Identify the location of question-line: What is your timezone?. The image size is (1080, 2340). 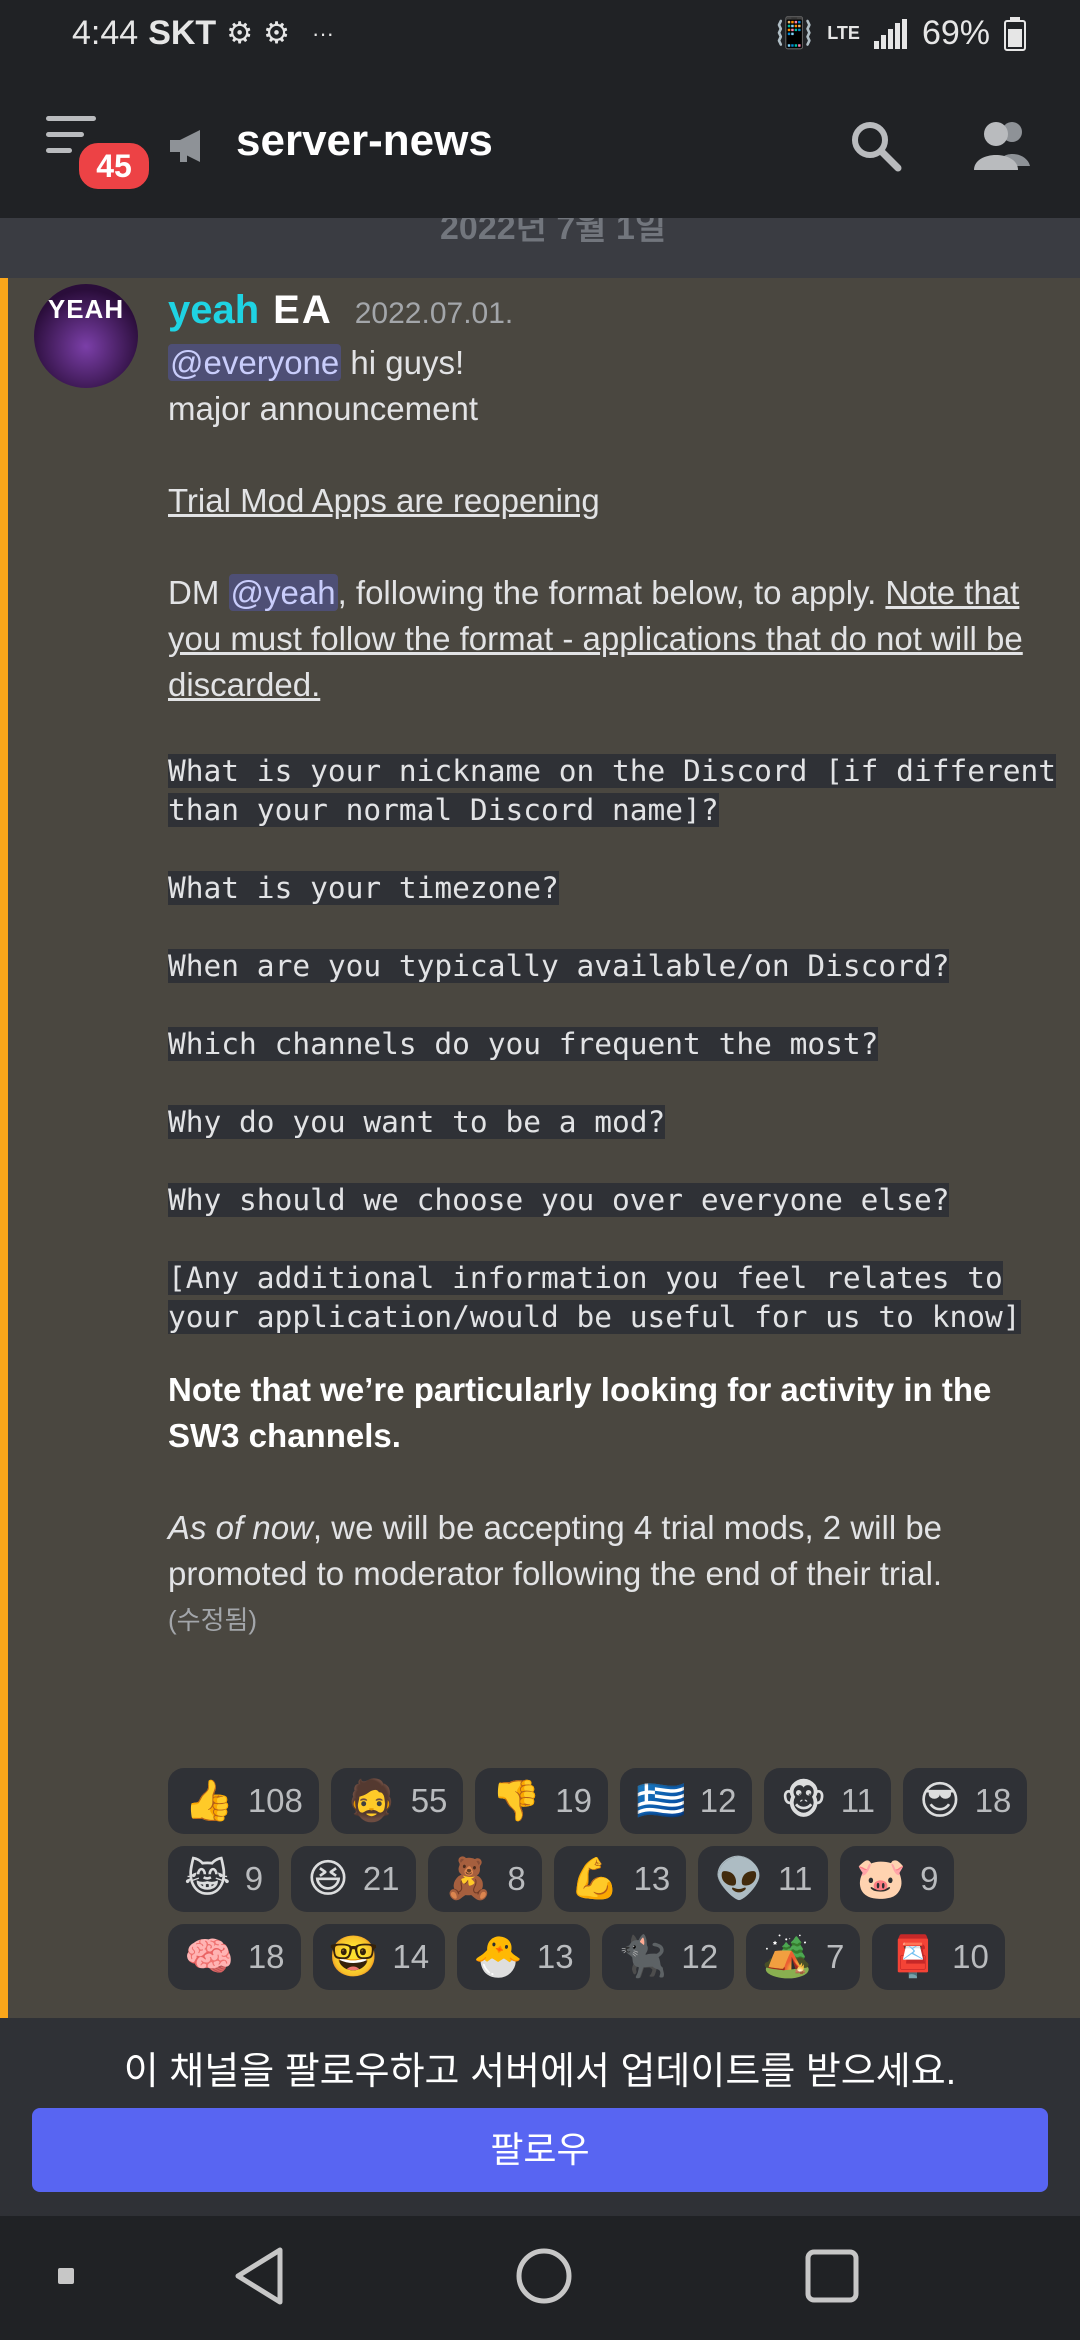
(363, 888).